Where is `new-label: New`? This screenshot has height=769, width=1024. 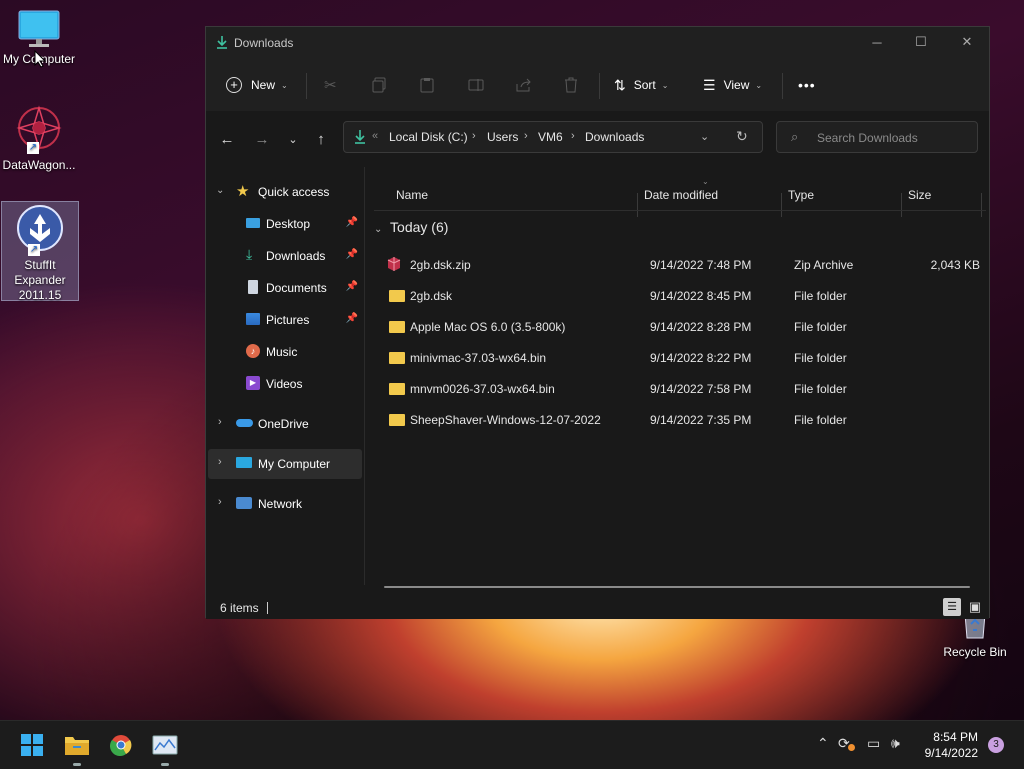 new-label: New is located at coordinates (263, 85).